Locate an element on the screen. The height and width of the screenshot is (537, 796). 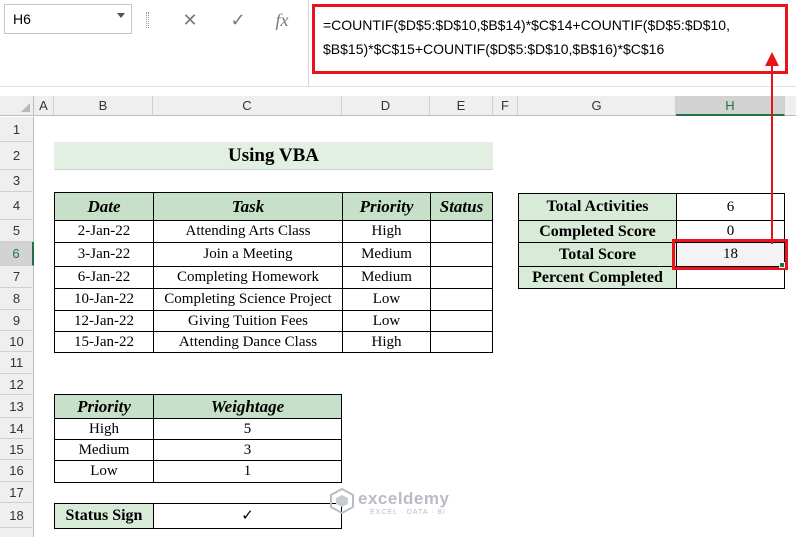
drag-handle-icon is located at coordinates (147, 20).